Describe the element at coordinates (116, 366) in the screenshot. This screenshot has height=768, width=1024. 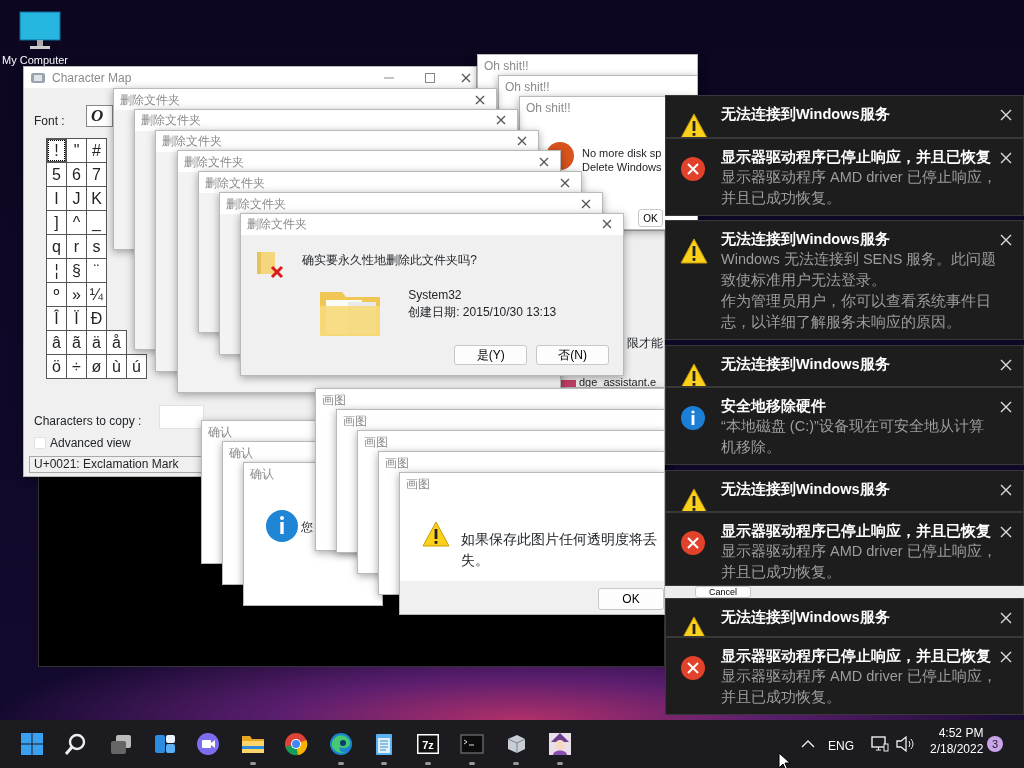
I see `character-cell: ù` at that location.